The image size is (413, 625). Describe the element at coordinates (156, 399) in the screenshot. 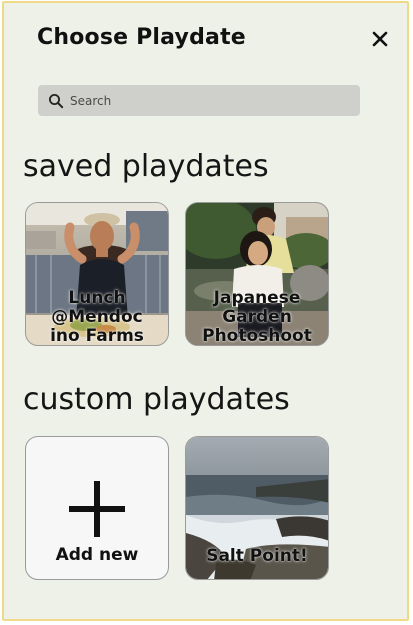

I see `custom-playdates-heading: custom playdates` at that location.